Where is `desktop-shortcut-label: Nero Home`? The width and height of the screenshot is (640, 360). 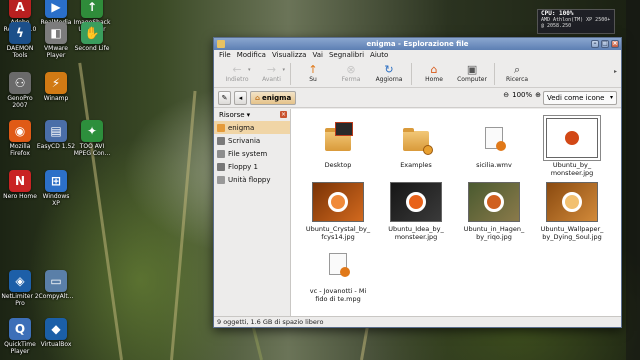
desktop-shortcut-label: Nero Home is located at coordinates (20, 196).